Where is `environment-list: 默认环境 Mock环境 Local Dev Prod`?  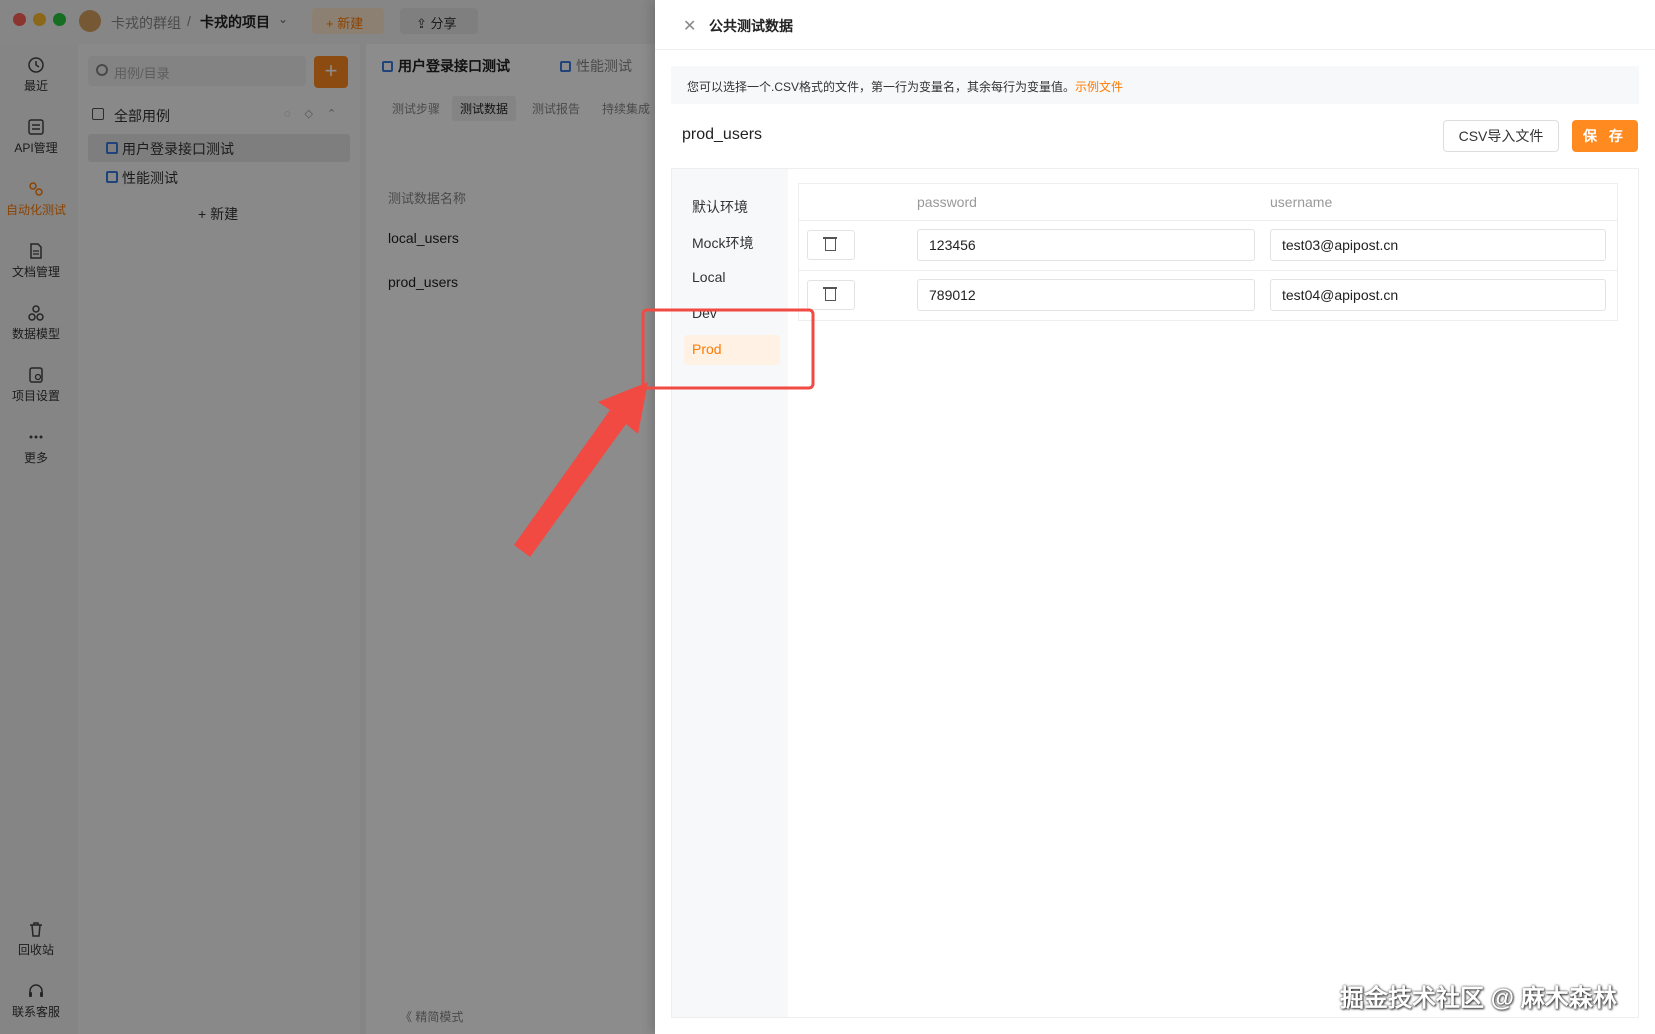 environment-list: 默认环境 Mock环境 Local Dev Prod is located at coordinates (730, 593).